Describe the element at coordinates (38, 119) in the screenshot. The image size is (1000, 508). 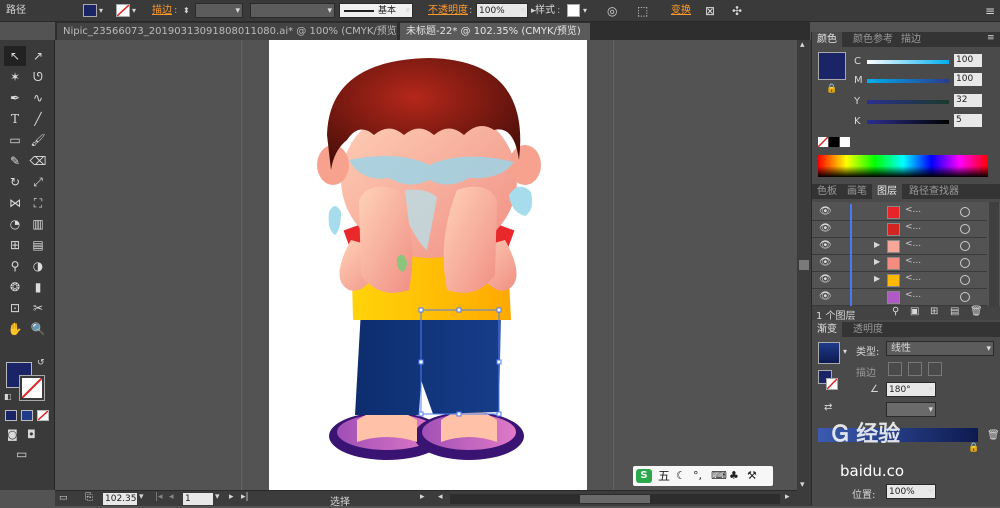
I see `line-tool-icon: ╱` at that location.